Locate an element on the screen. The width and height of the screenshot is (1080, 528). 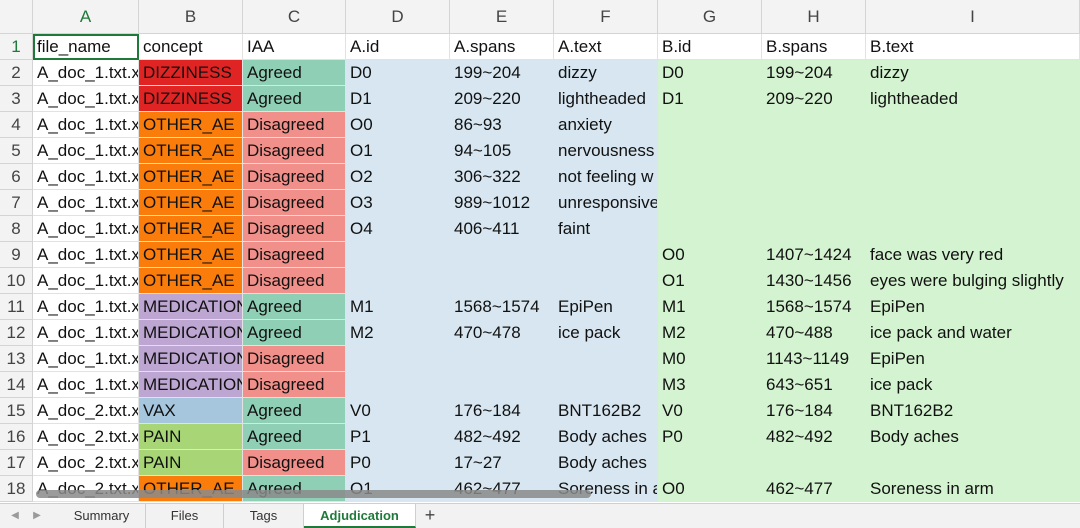
cell-a-text: nervousness is located at coordinates (606, 151).